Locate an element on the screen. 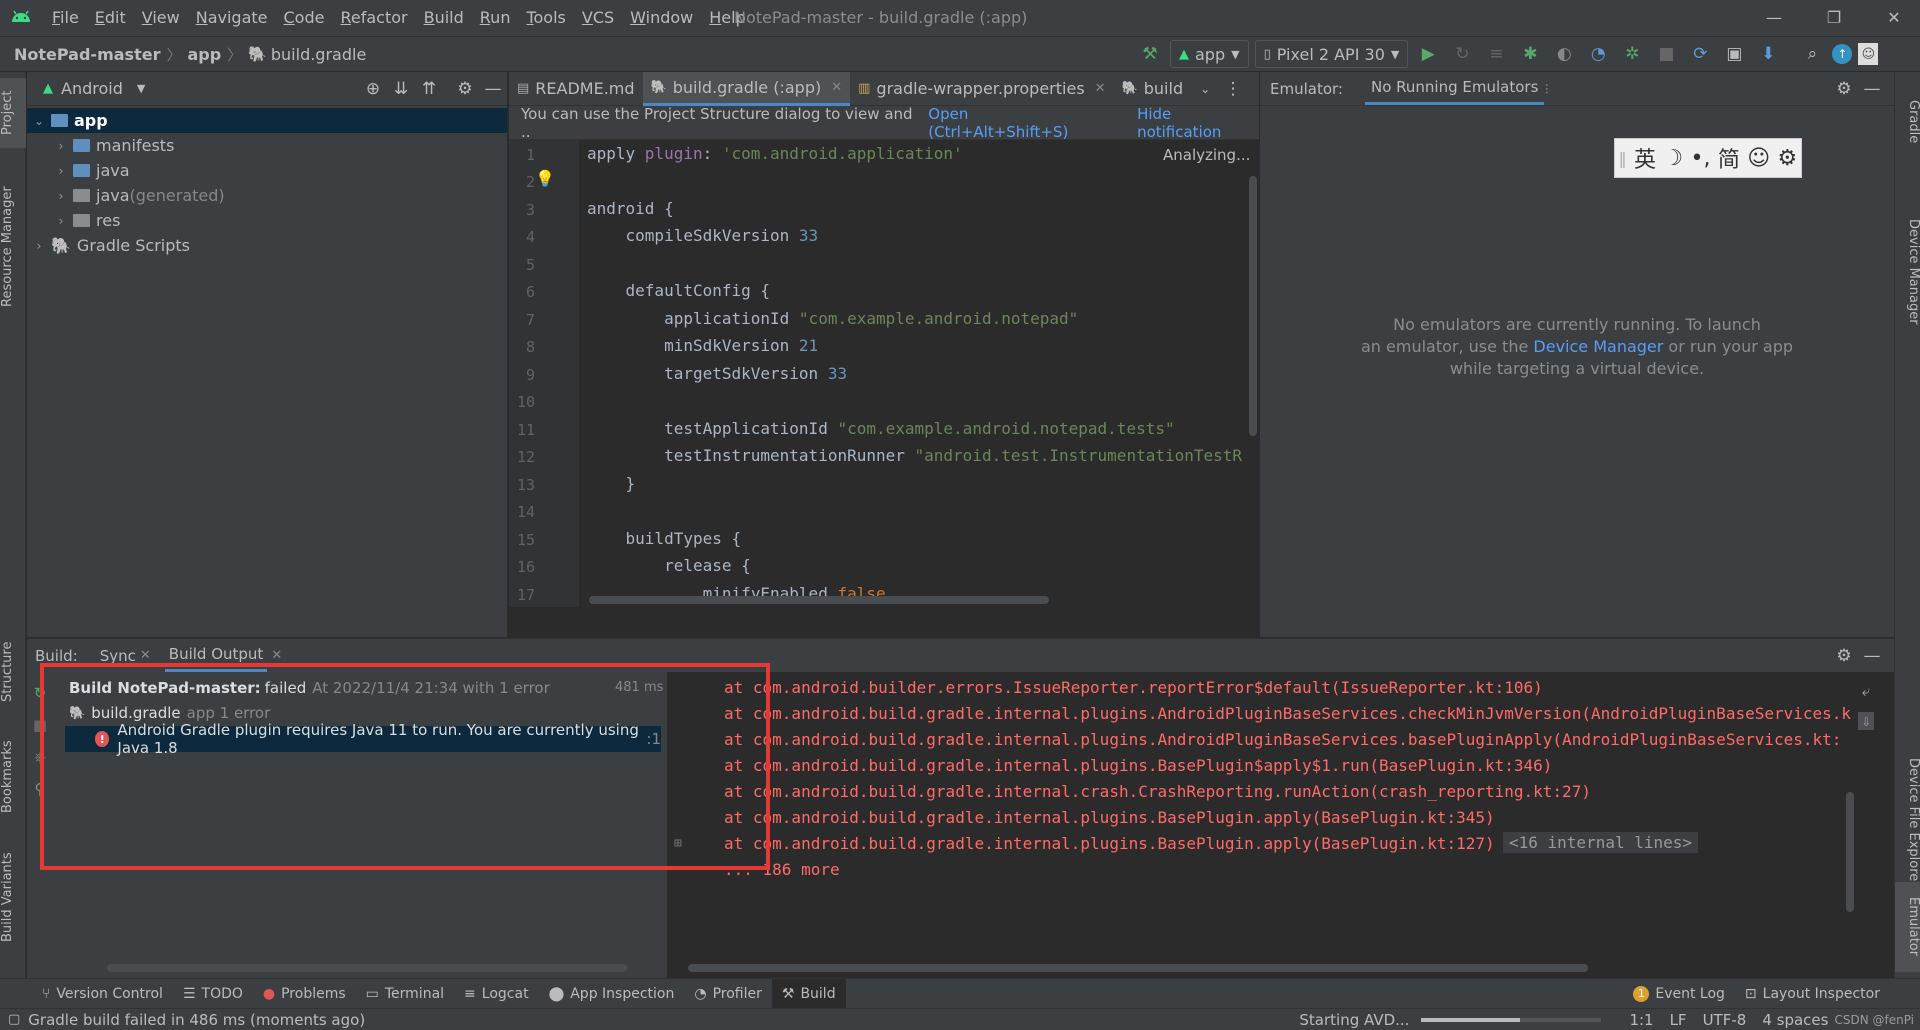 This screenshot has height=1030, width=1920. indent-setting: 4 spaces is located at coordinates (1795, 1020).